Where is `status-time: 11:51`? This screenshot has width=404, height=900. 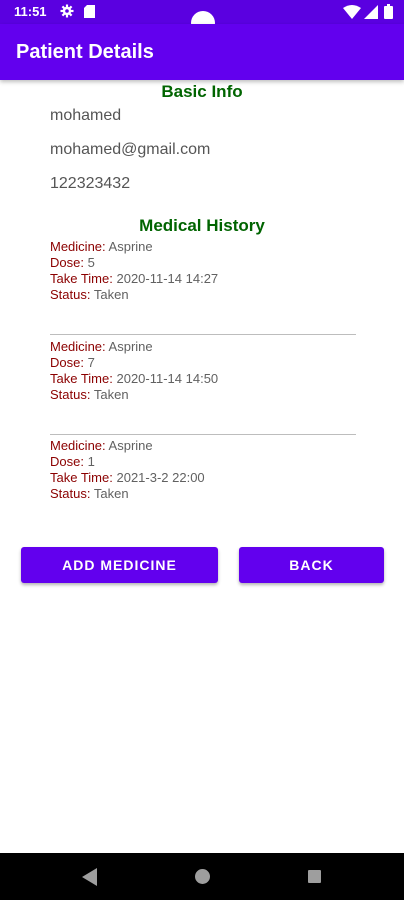
status-time: 11:51 is located at coordinates (30, 11).